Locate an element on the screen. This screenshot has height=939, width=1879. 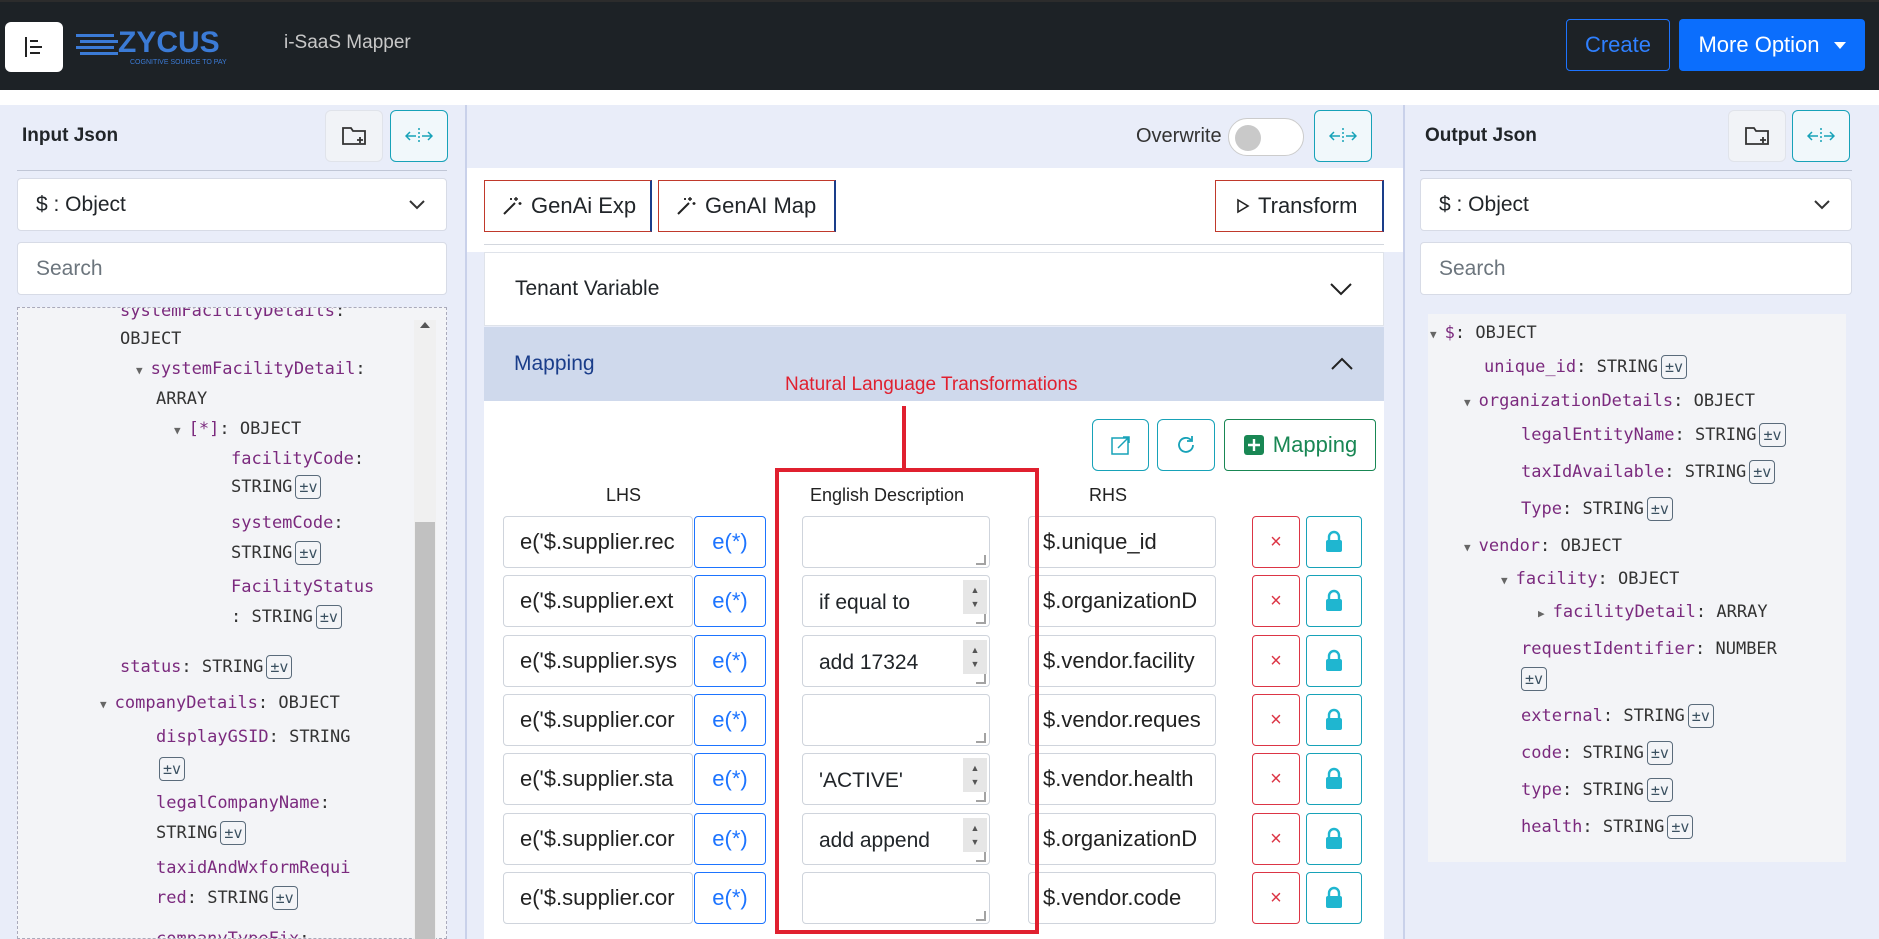
genai-exp-button: GenAi Exp is located at coordinates (568, 206).